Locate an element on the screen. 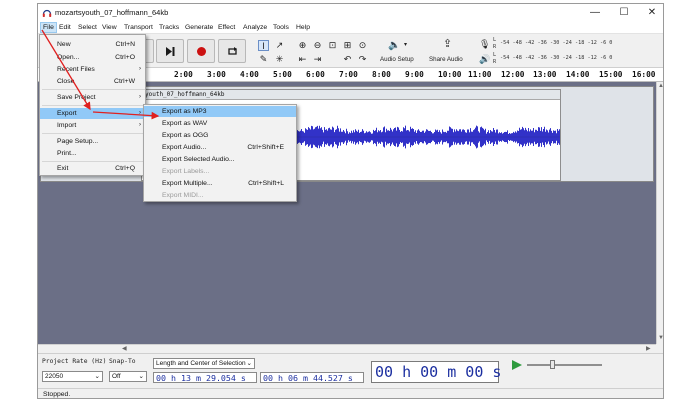  file-menu-import: Import › is located at coordinates (92, 125).